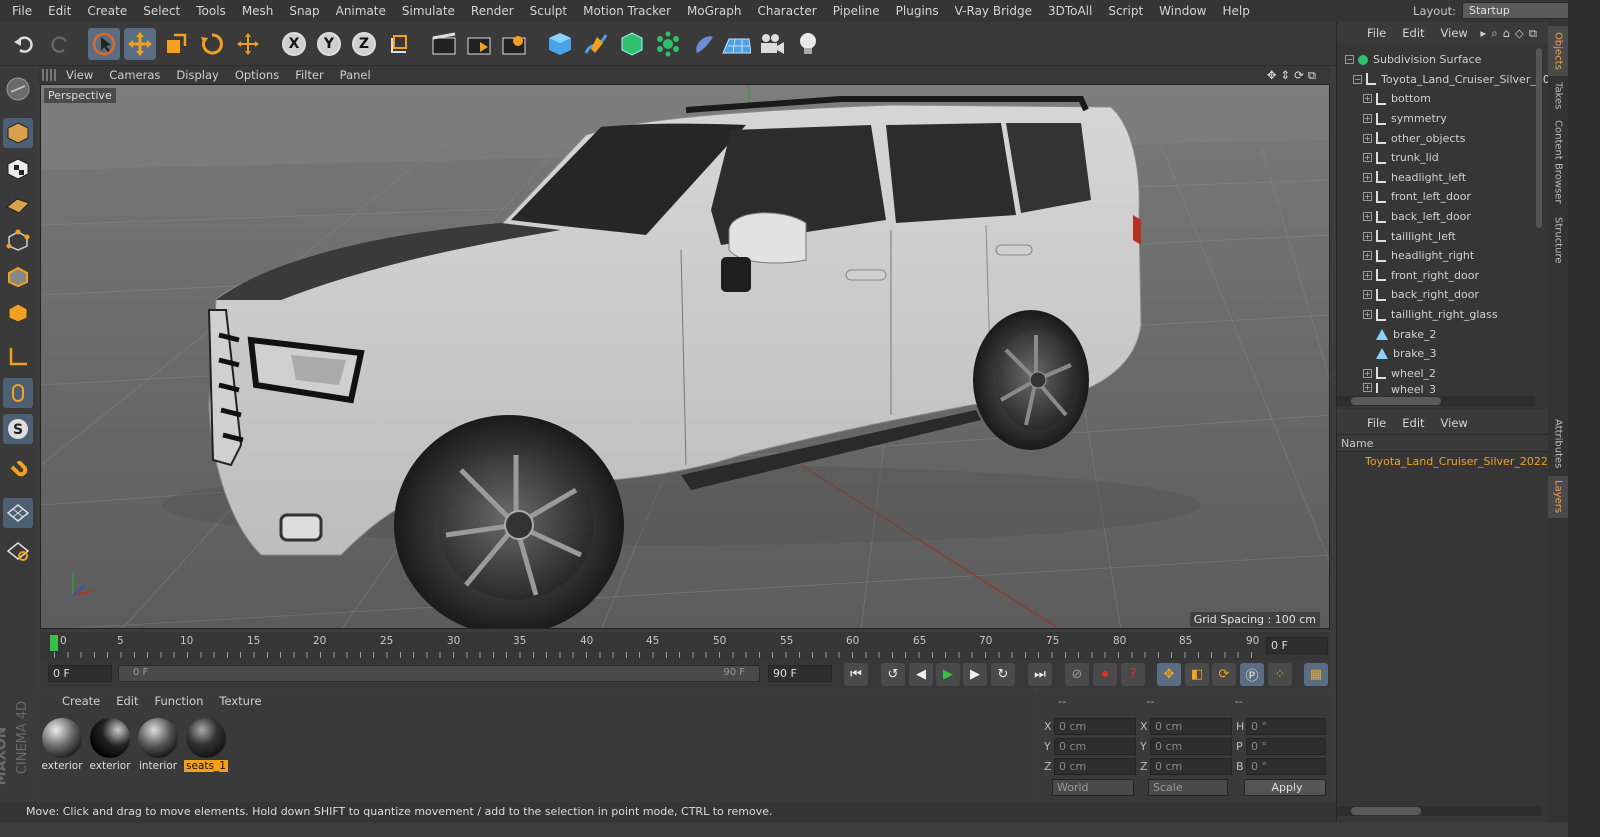  Describe the element at coordinates (1558, 162) in the screenshot. I see `tab-content-browser: Content Browser` at that location.